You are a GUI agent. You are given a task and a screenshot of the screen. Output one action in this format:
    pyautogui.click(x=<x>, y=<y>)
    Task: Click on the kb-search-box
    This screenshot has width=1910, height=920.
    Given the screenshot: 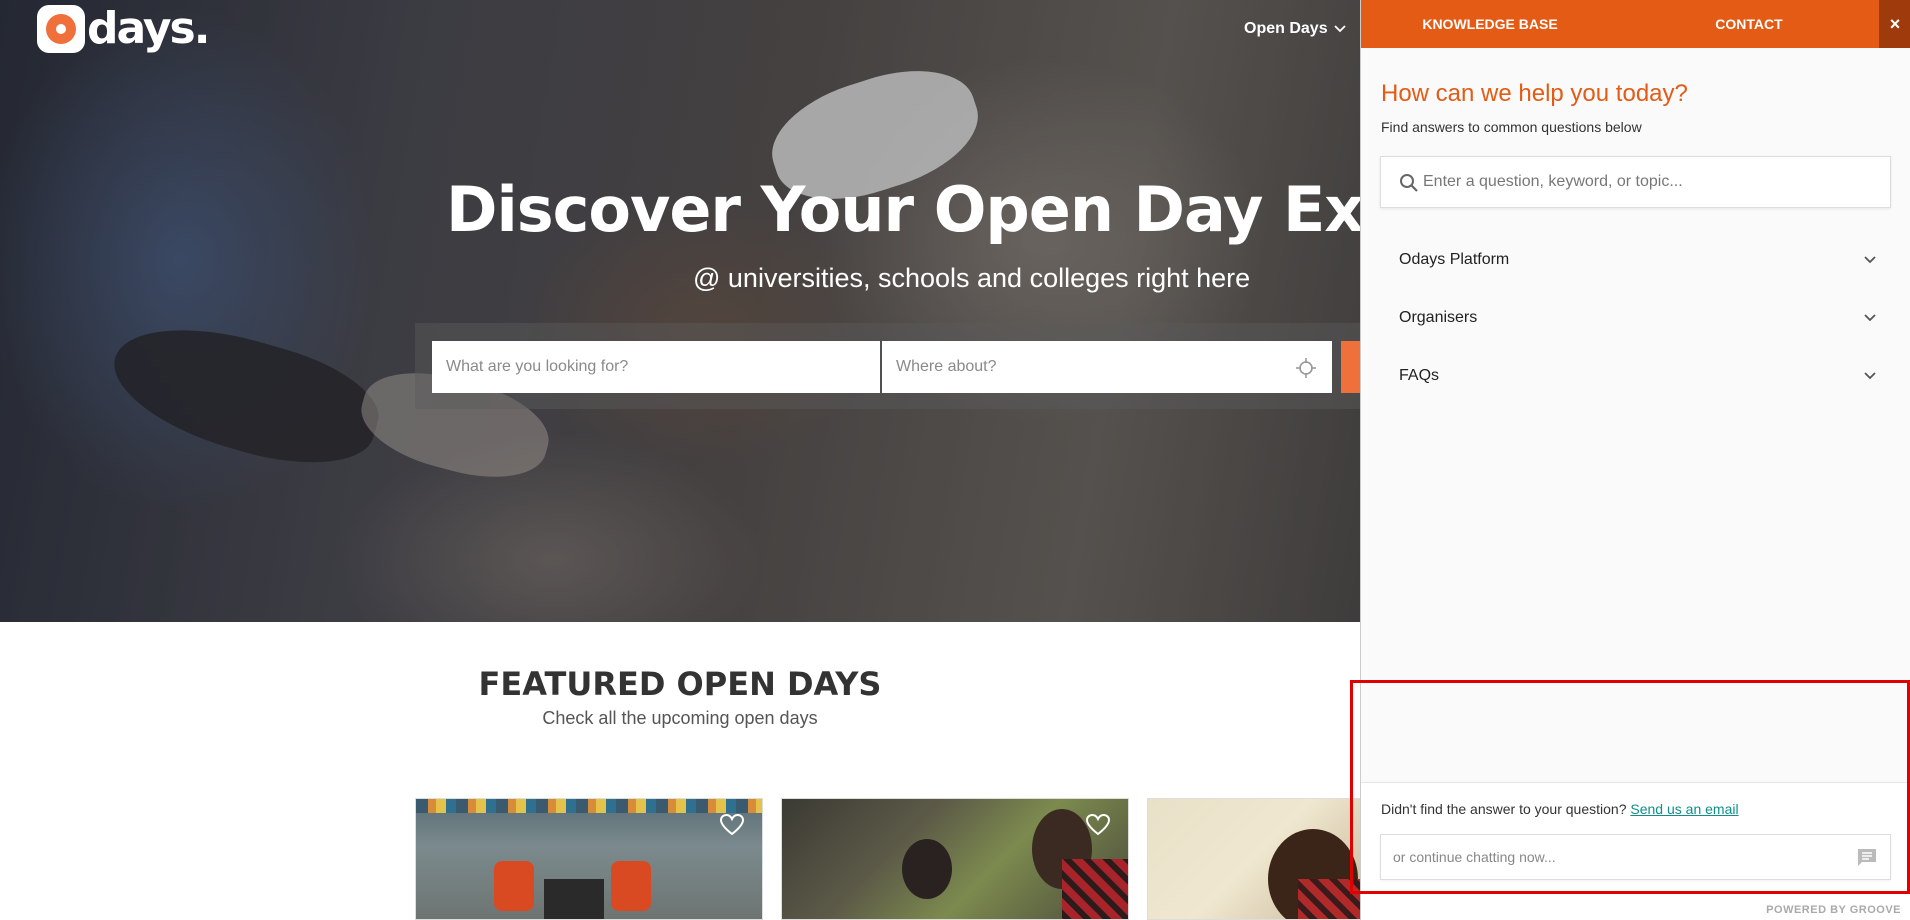 What is the action you would take?
    pyautogui.click(x=1635, y=182)
    